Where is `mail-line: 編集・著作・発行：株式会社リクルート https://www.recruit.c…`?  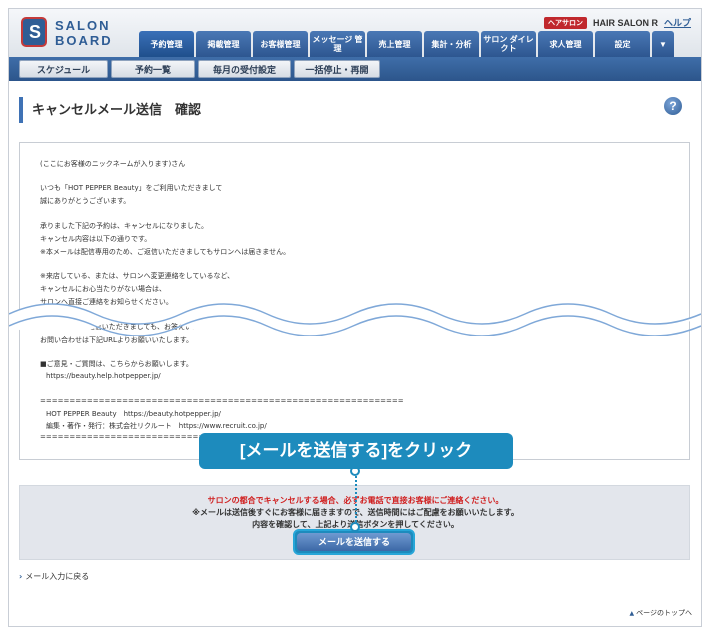
mail-line: 編集・著作・発行：株式会社リクルート https://www.recruit.c… is located at coordinates (156, 426).